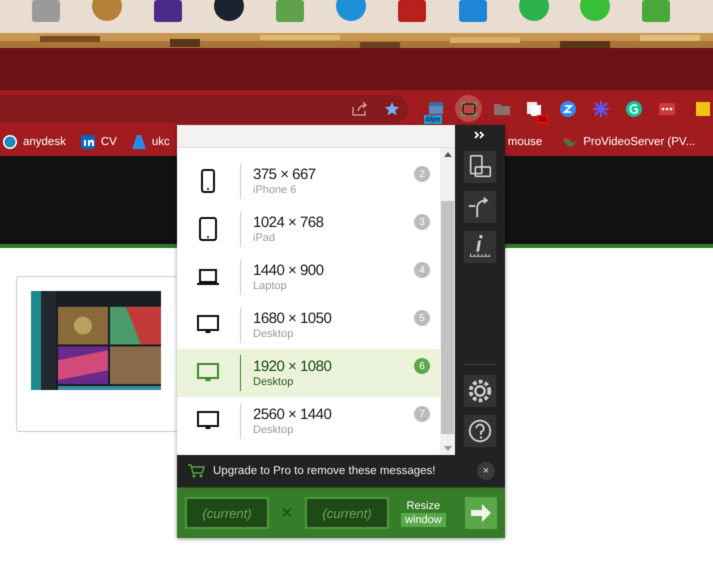  Describe the element at coordinates (422, 222) in the screenshot. I see `shortcut-number: 3` at that location.